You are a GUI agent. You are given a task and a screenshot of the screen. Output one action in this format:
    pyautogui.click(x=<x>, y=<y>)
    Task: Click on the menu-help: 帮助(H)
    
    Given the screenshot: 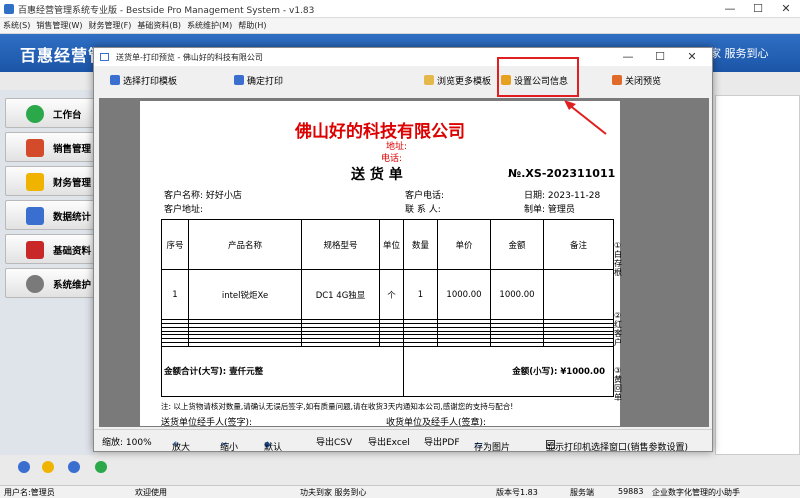 What is the action you would take?
    pyautogui.click(x=252, y=26)
    